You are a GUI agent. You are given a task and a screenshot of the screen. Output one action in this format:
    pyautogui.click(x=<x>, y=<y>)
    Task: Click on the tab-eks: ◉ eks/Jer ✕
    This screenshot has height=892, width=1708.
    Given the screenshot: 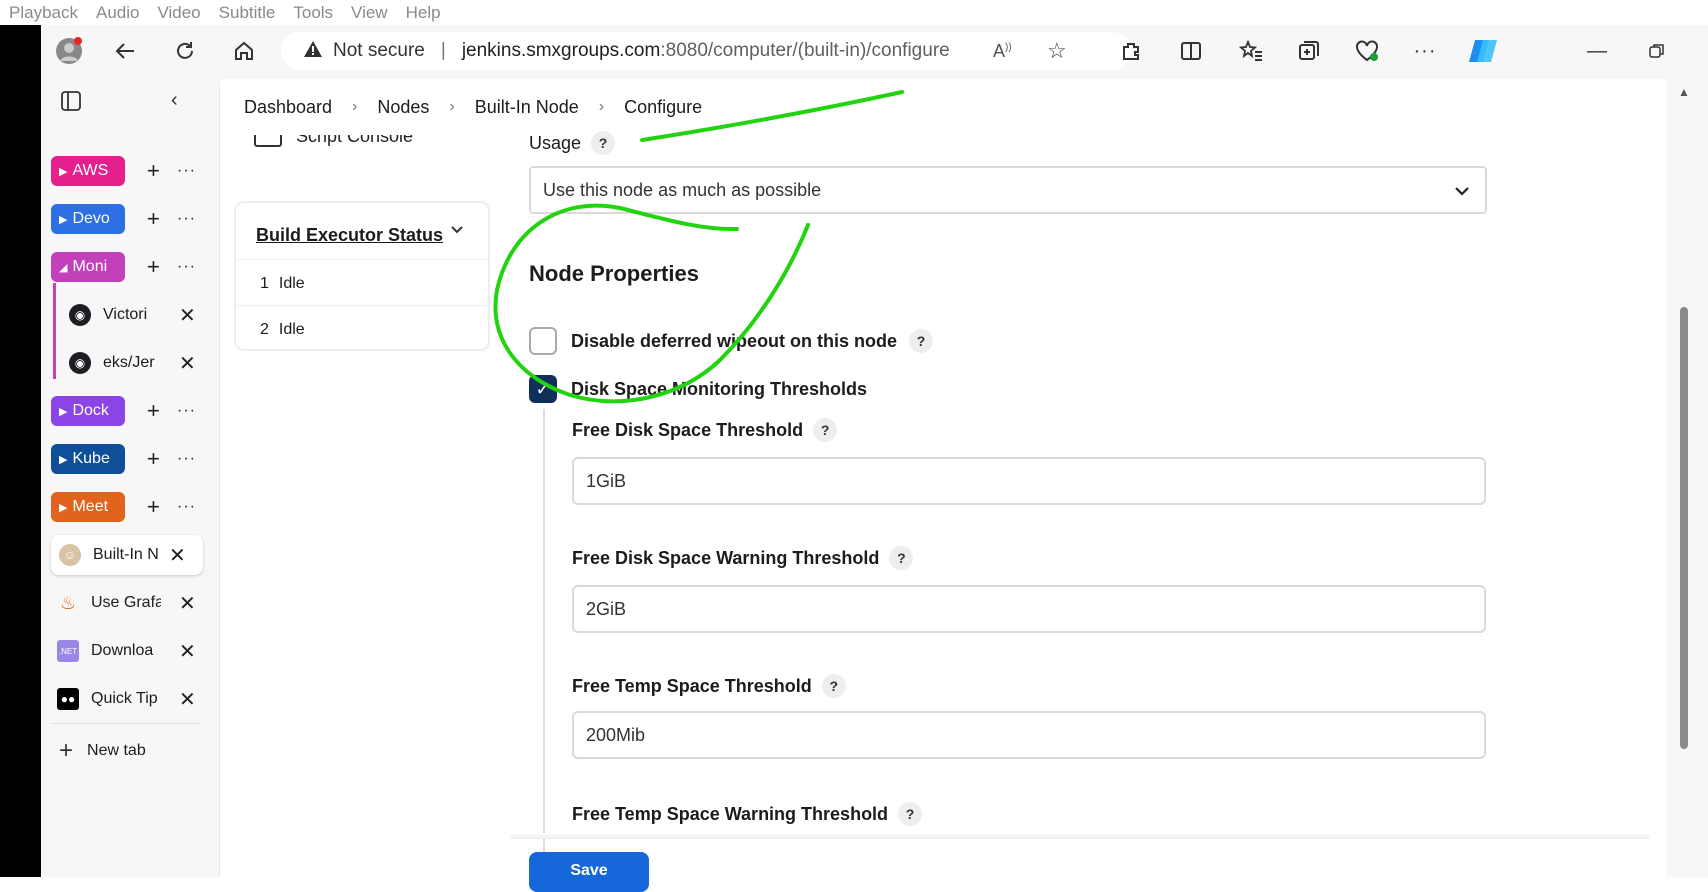 What is the action you would take?
    pyautogui.click(x=126, y=363)
    